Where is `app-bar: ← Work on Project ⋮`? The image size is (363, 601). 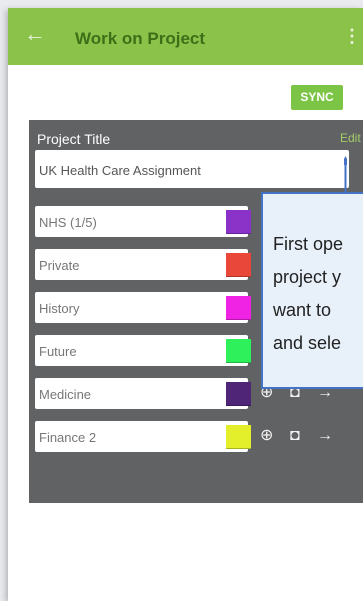 app-bar: ← Work on Project ⋮ is located at coordinates (185, 36).